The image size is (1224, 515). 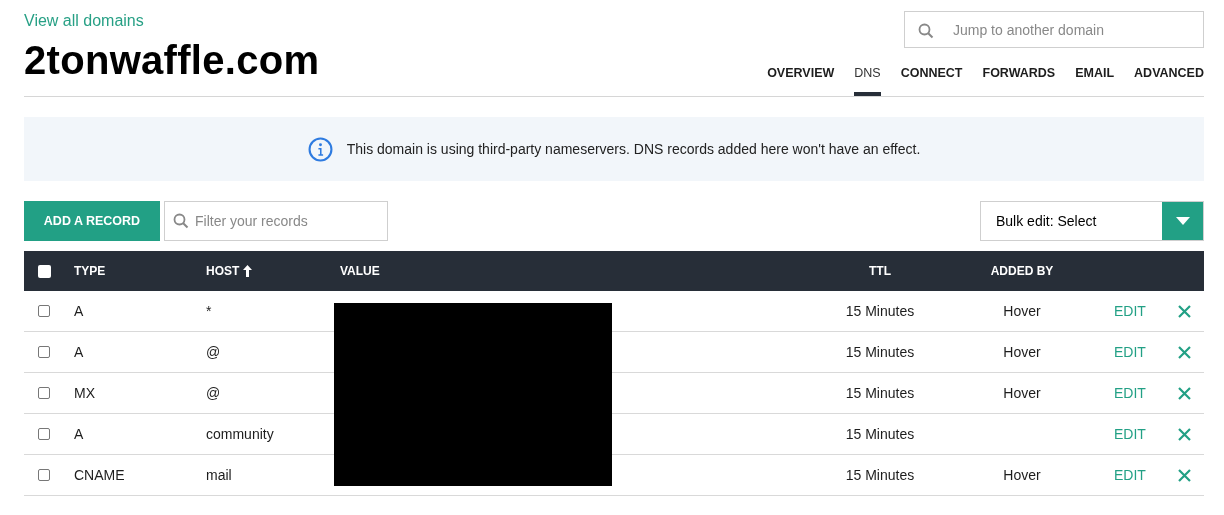 What do you see at coordinates (276, 221) in the screenshot?
I see `filter-field: Filter your records` at bounding box center [276, 221].